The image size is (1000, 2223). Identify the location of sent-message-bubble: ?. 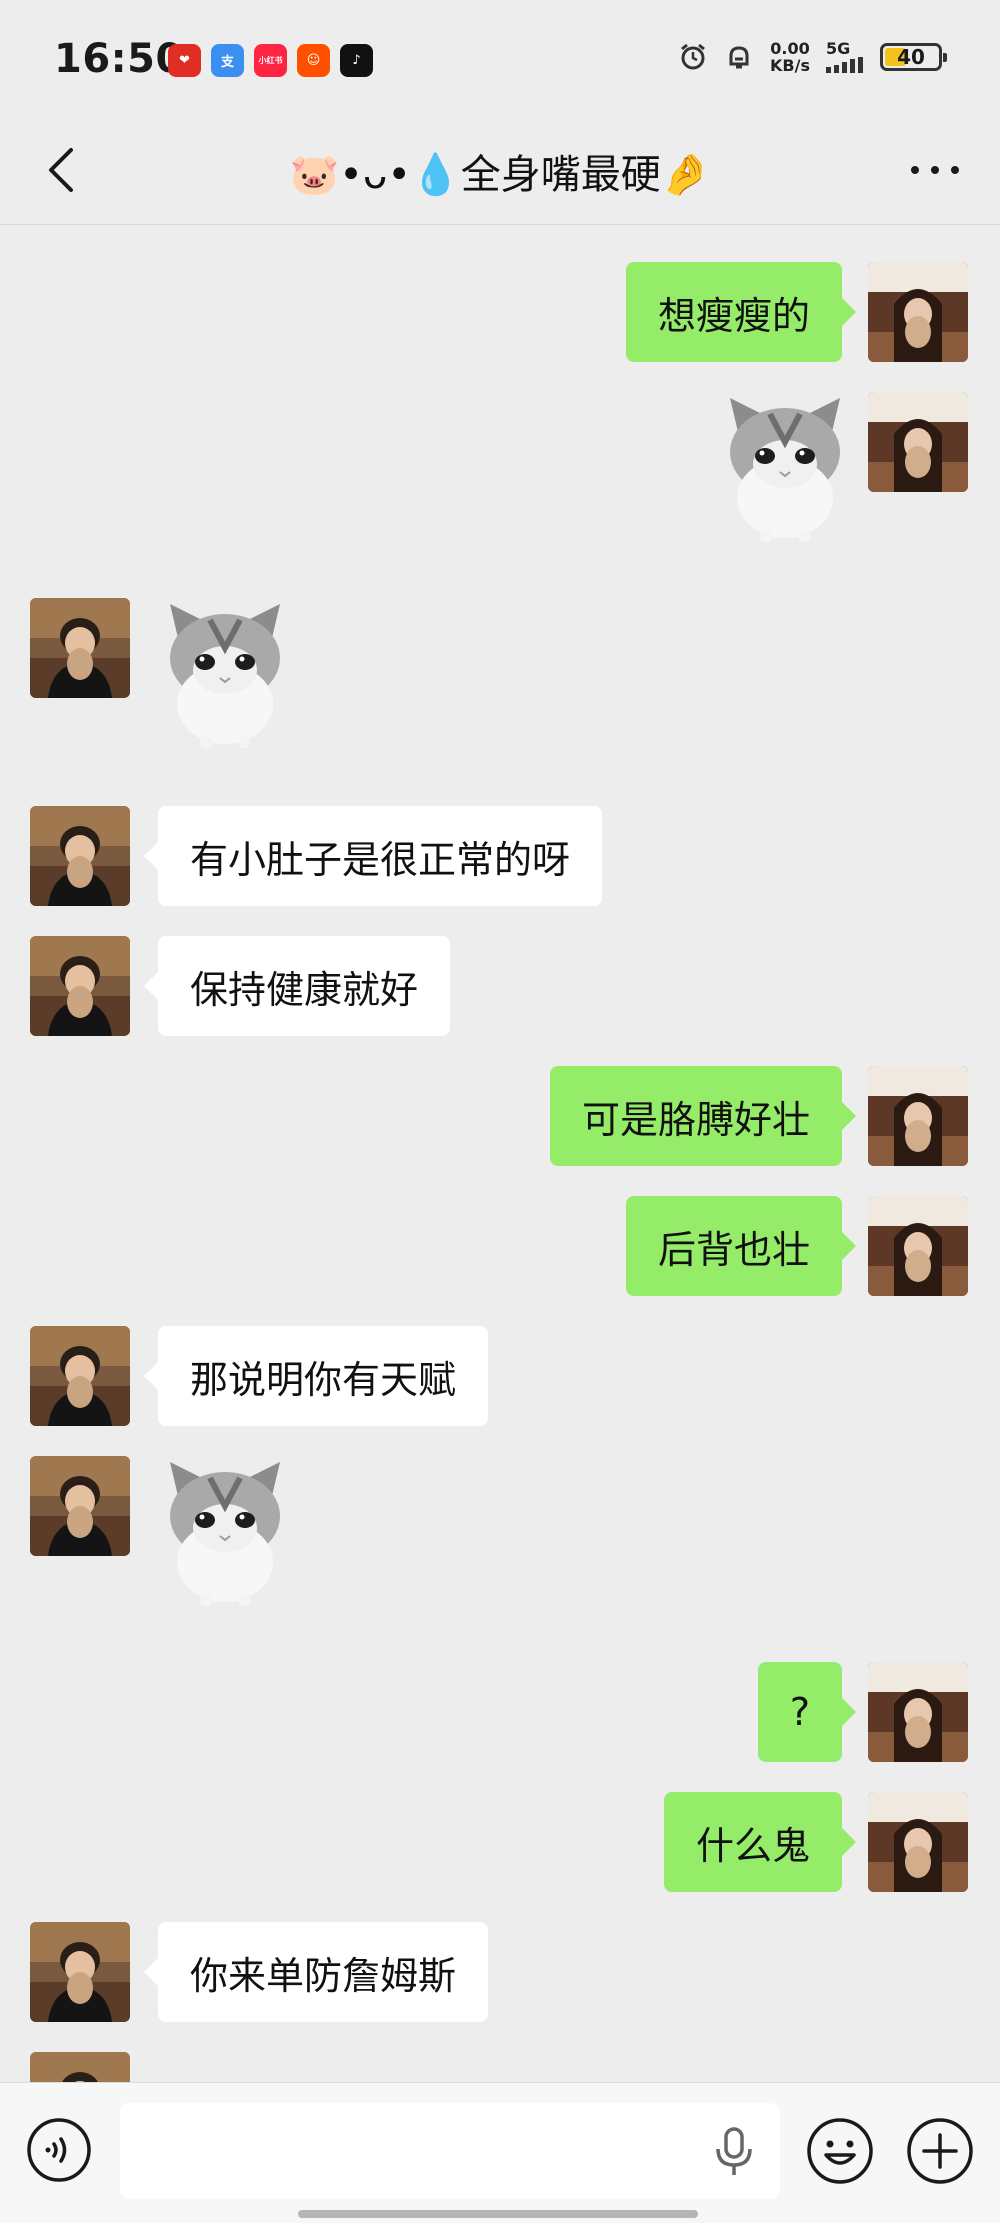
(807, 1712).